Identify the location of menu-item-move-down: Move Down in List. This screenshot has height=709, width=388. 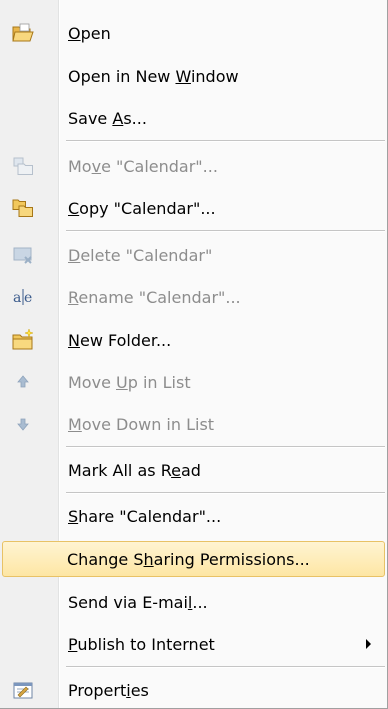
(193, 424).